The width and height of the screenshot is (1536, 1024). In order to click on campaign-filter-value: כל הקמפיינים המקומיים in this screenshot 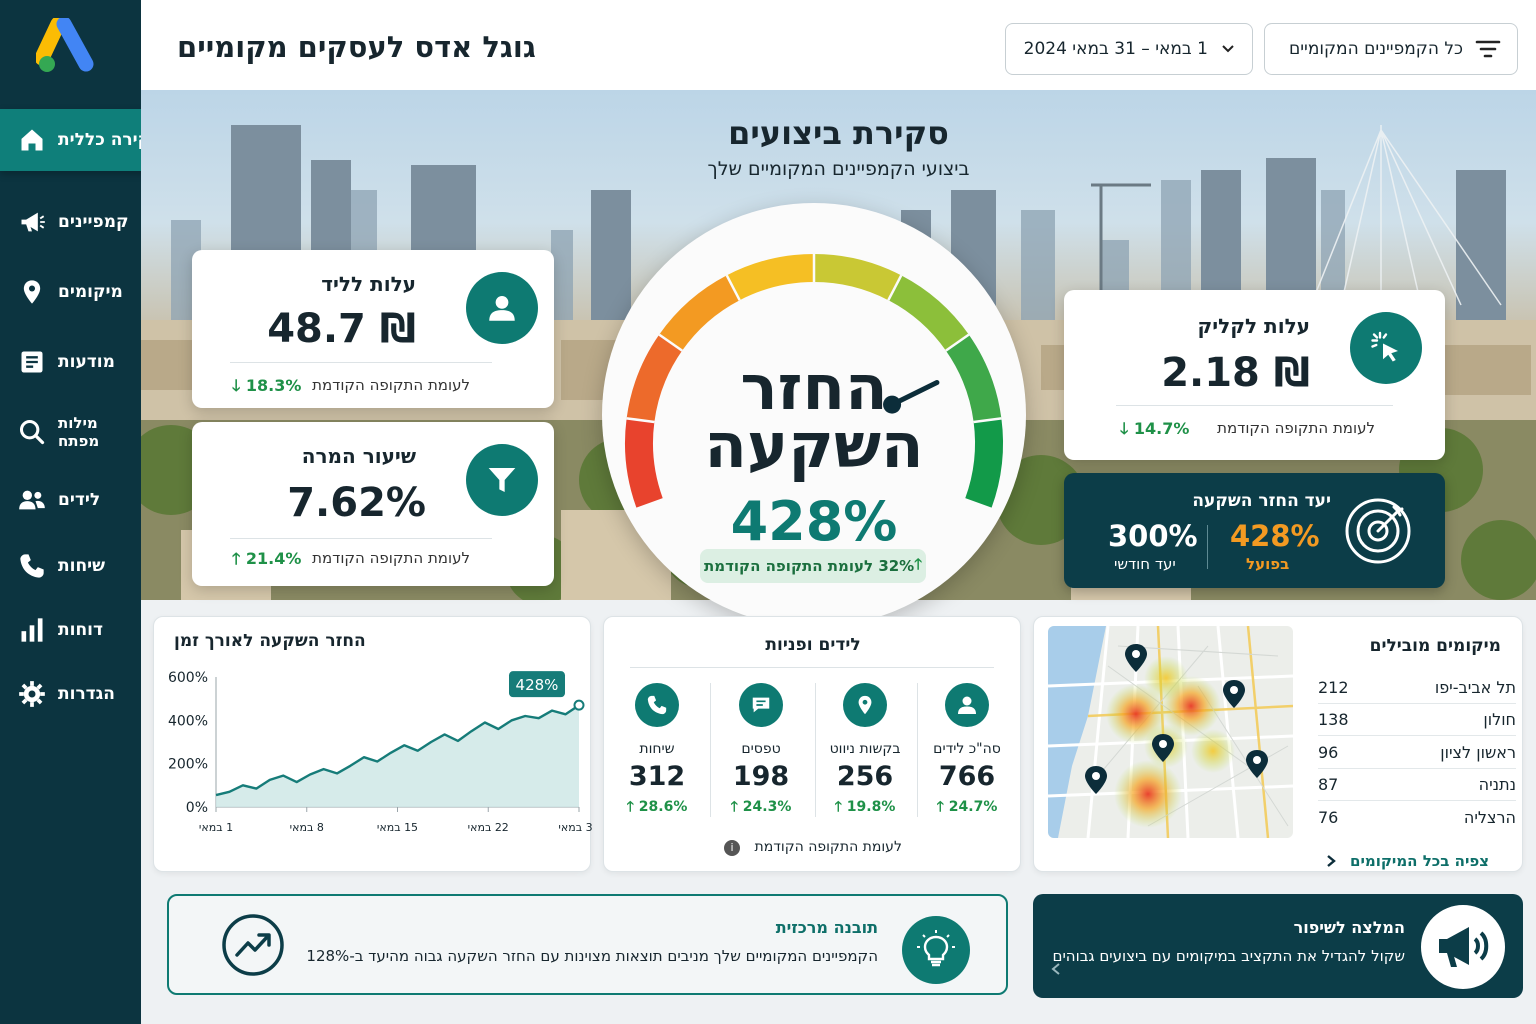, I will do `click(1375, 49)`.